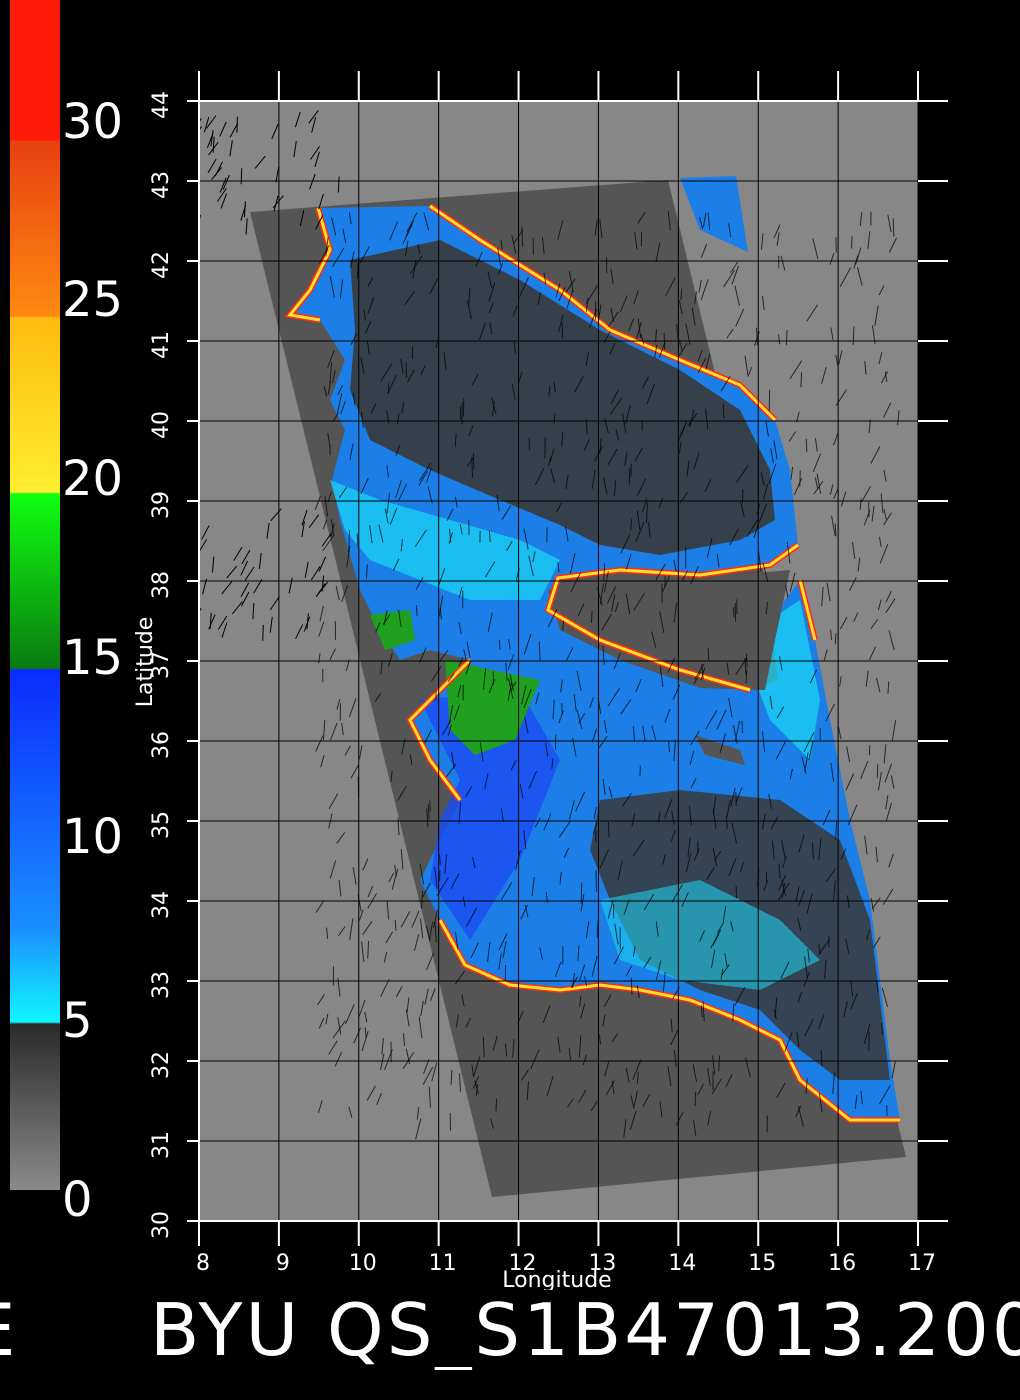 This screenshot has height=1400, width=1020. I want to click on lon-tick-label-14: 14, so click(682, 1263).